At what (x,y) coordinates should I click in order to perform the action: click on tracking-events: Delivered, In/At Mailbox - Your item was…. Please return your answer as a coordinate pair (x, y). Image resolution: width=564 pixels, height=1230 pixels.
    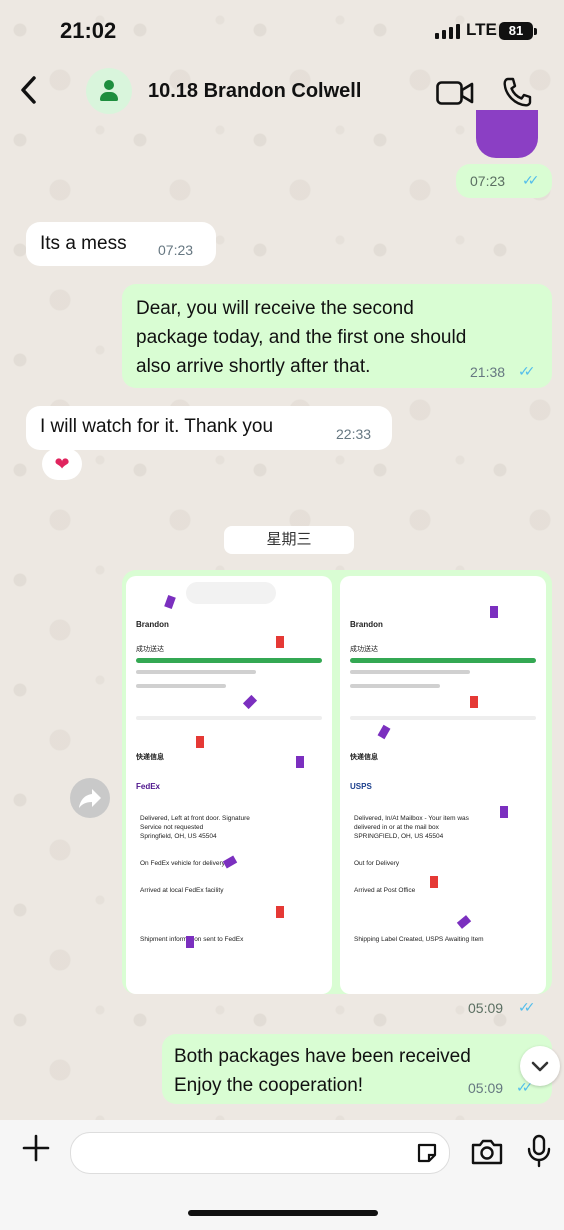
    Looking at the image, I should click on (419, 879).